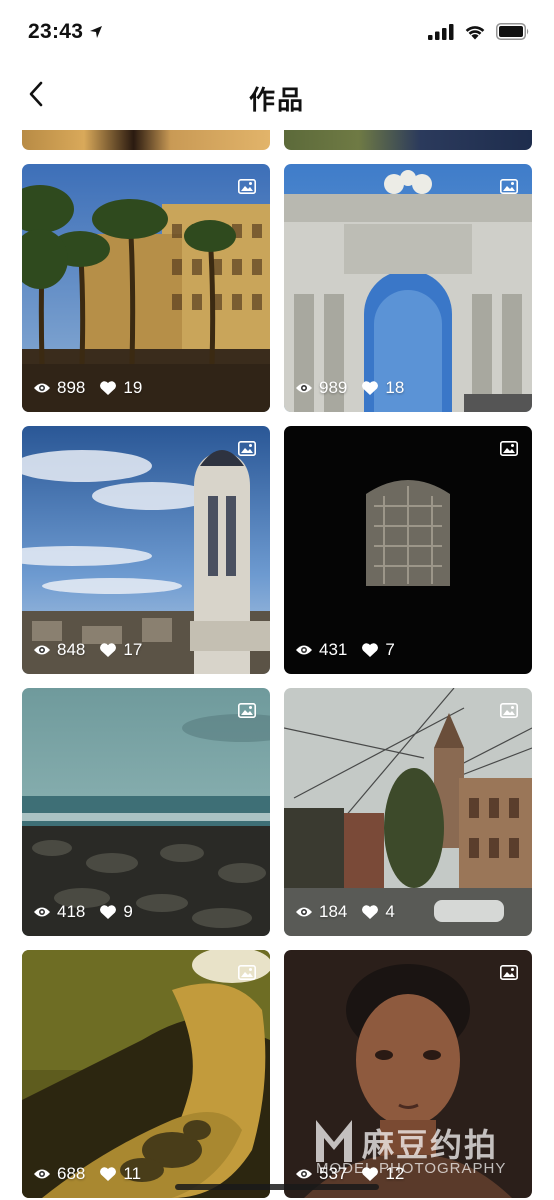 The width and height of the screenshot is (554, 1200). I want to click on view-count: 418, so click(71, 911).